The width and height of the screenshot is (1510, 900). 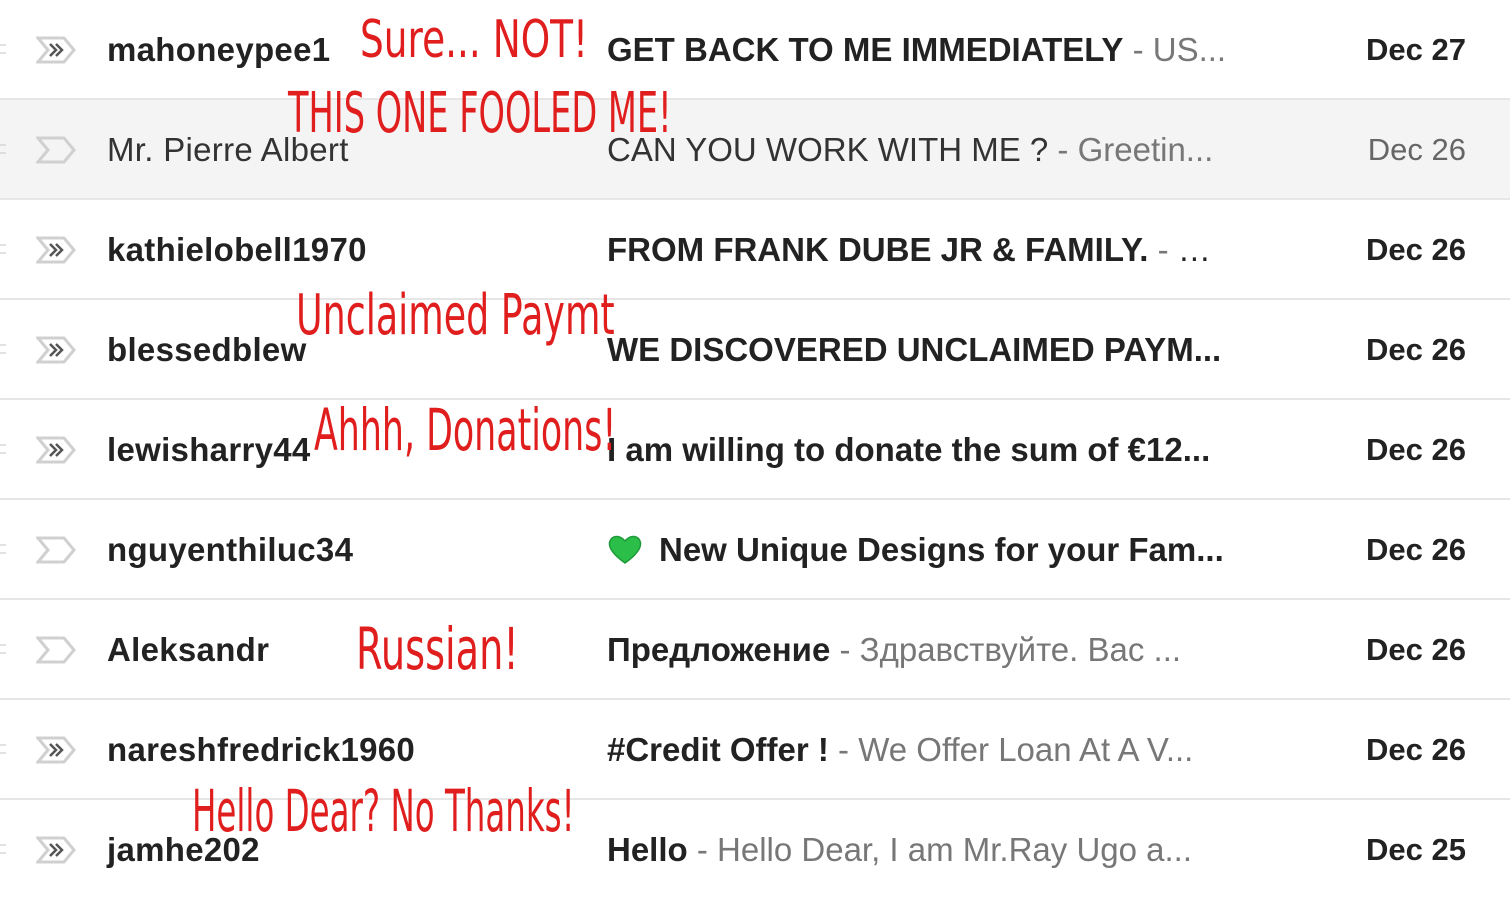 I want to click on annotation-sure-not: Sure... NOT!, so click(x=474, y=40).